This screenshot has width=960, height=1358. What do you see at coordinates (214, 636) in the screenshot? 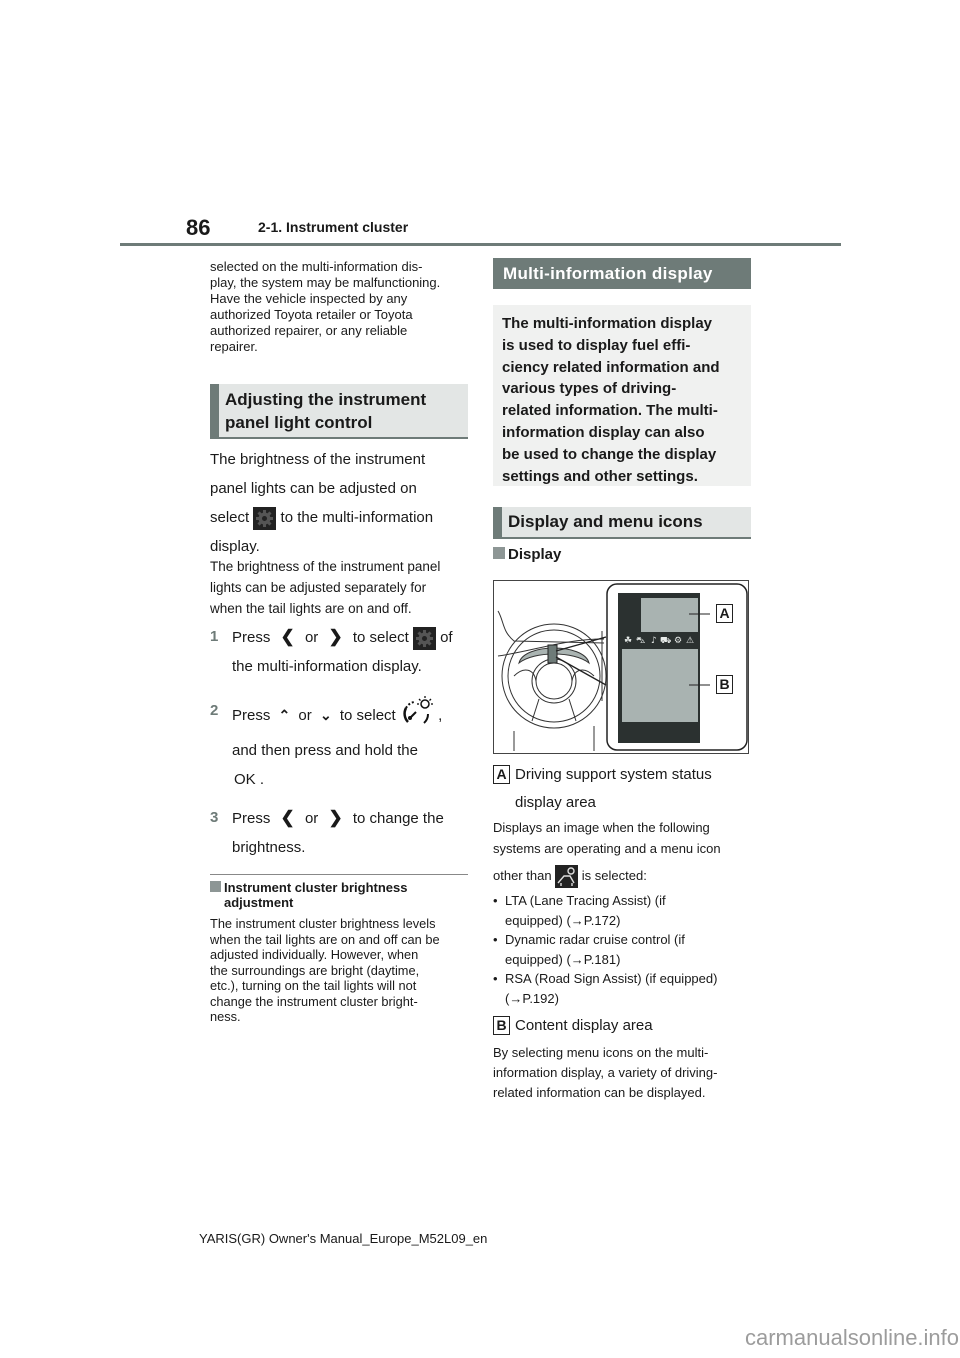
I see `step-number: 1` at bounding box center [214, 636].